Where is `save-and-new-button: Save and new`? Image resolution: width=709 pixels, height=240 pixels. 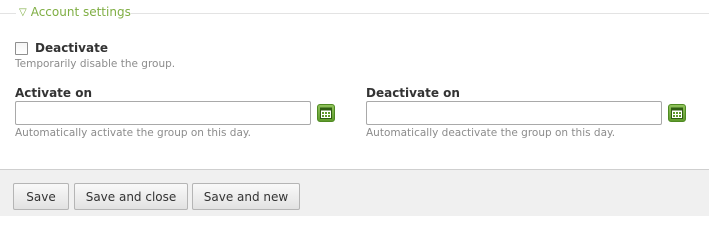
save-and-new-button: Save and new is located at coordinates (246, 196).